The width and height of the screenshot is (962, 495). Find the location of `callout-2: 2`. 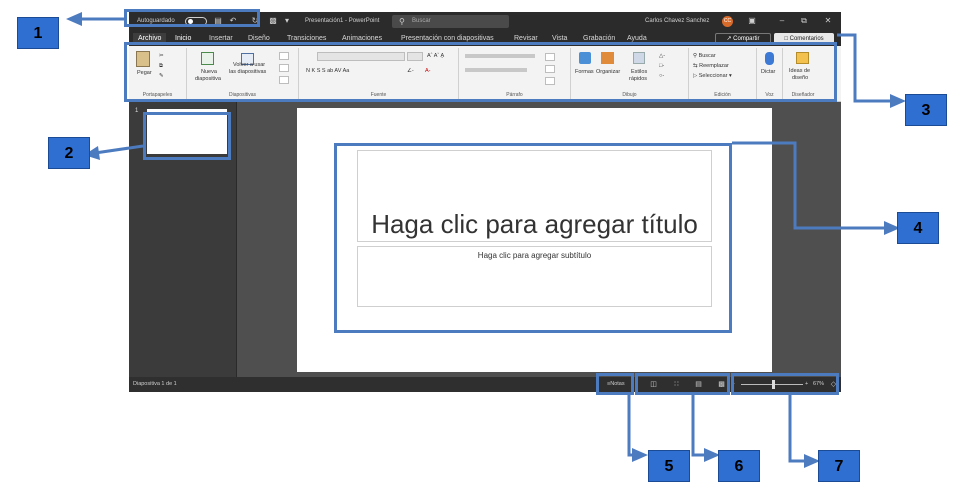

callout-2: 2 is located at coordinates (69, 153).